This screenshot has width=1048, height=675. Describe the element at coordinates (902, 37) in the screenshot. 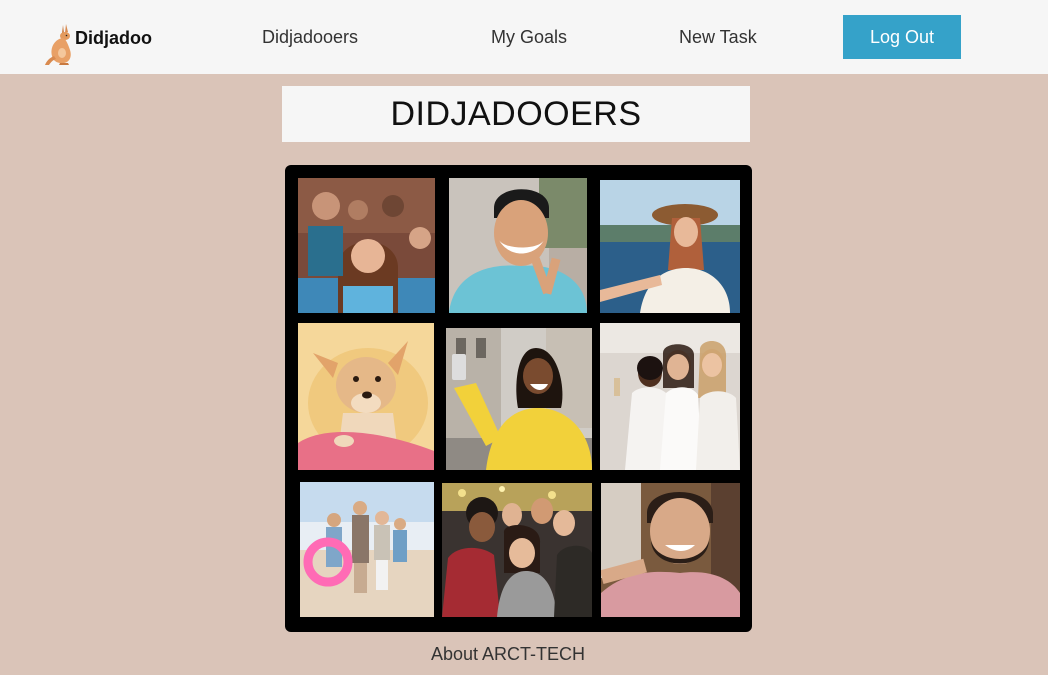

I see `logout-button: Log Out` at that location.